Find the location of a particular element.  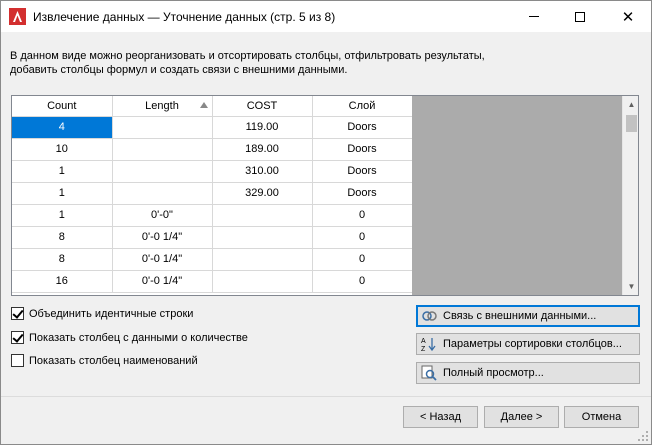

resize-grip-icon is located at coordinates (643, 436).